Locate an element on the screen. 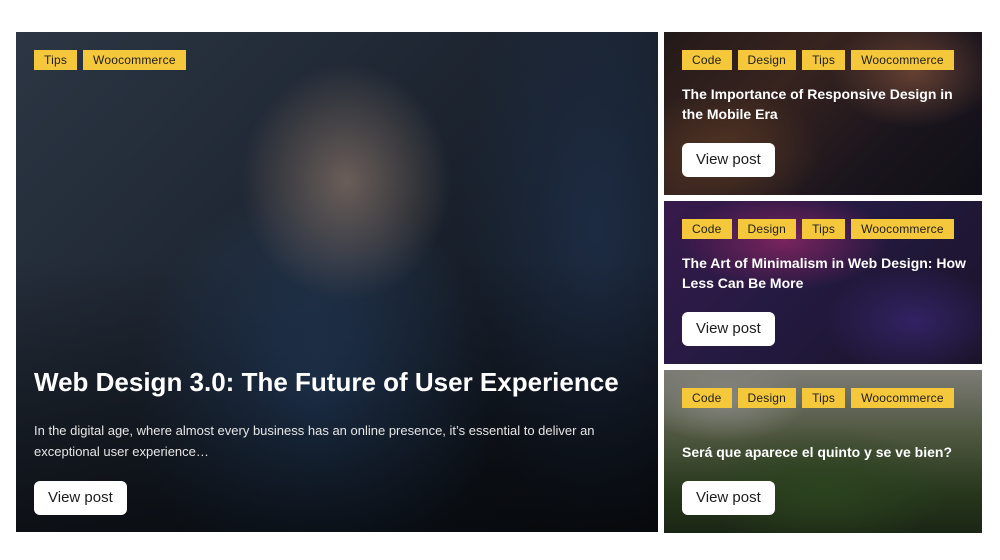 The image size is (1000, 560). featured-view-post-button: View post is located at coordinates (80, 498).